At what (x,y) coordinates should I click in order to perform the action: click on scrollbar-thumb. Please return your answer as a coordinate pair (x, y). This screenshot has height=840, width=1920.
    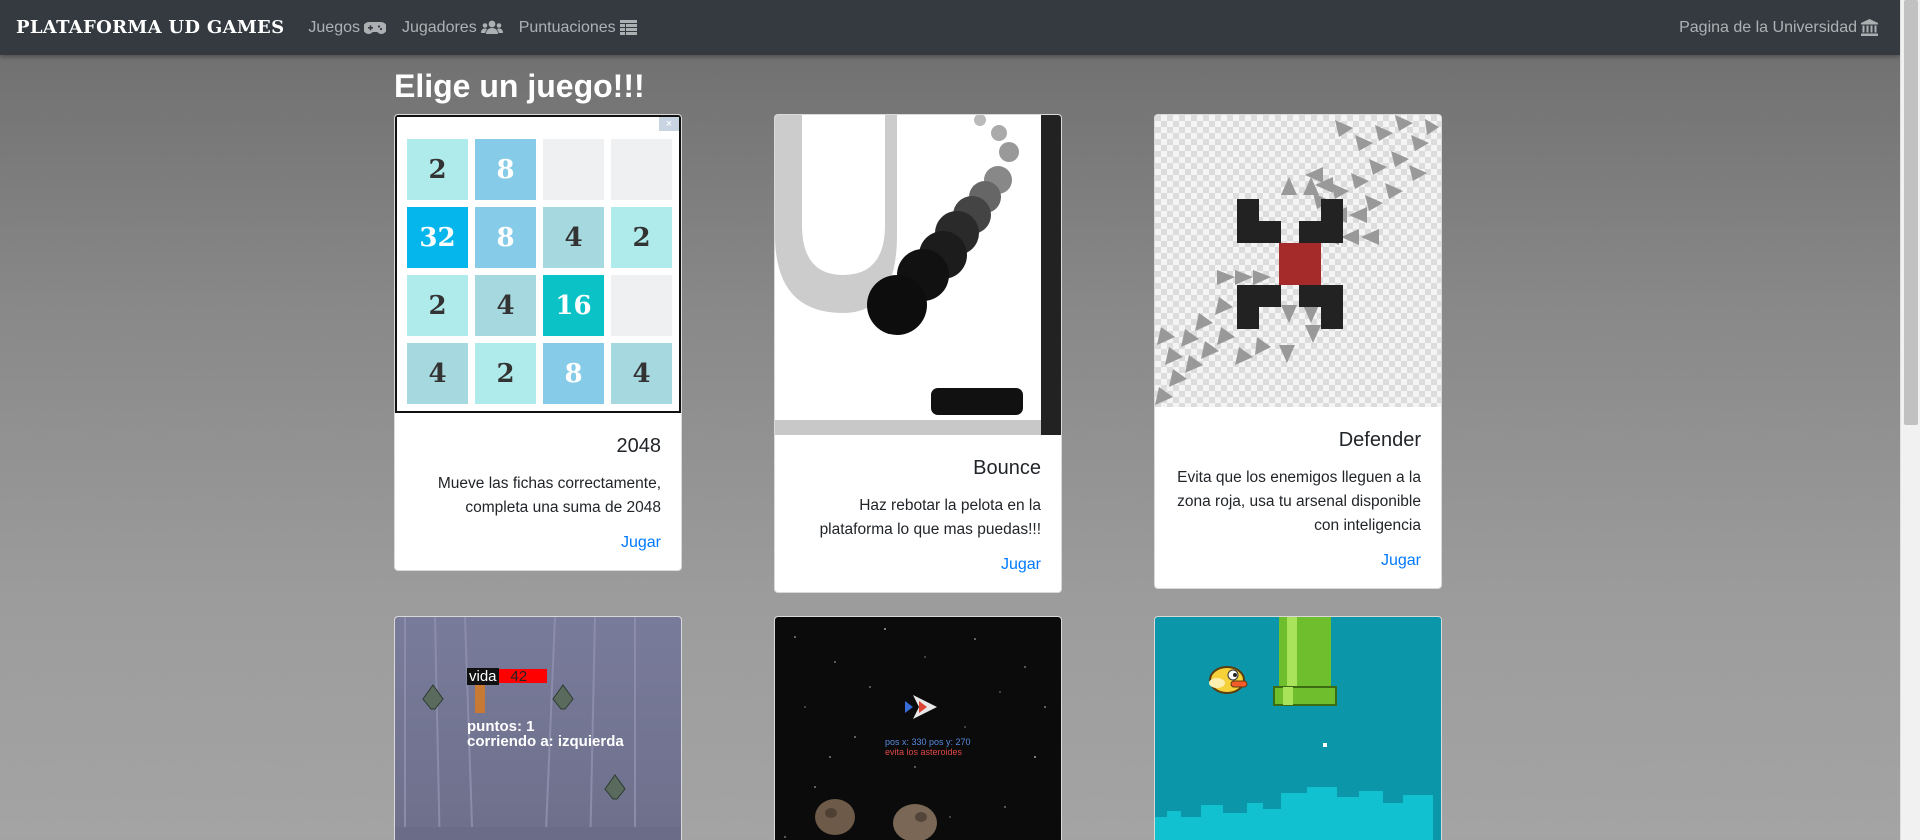
    Looking at the image, I should click on (1911, 212).